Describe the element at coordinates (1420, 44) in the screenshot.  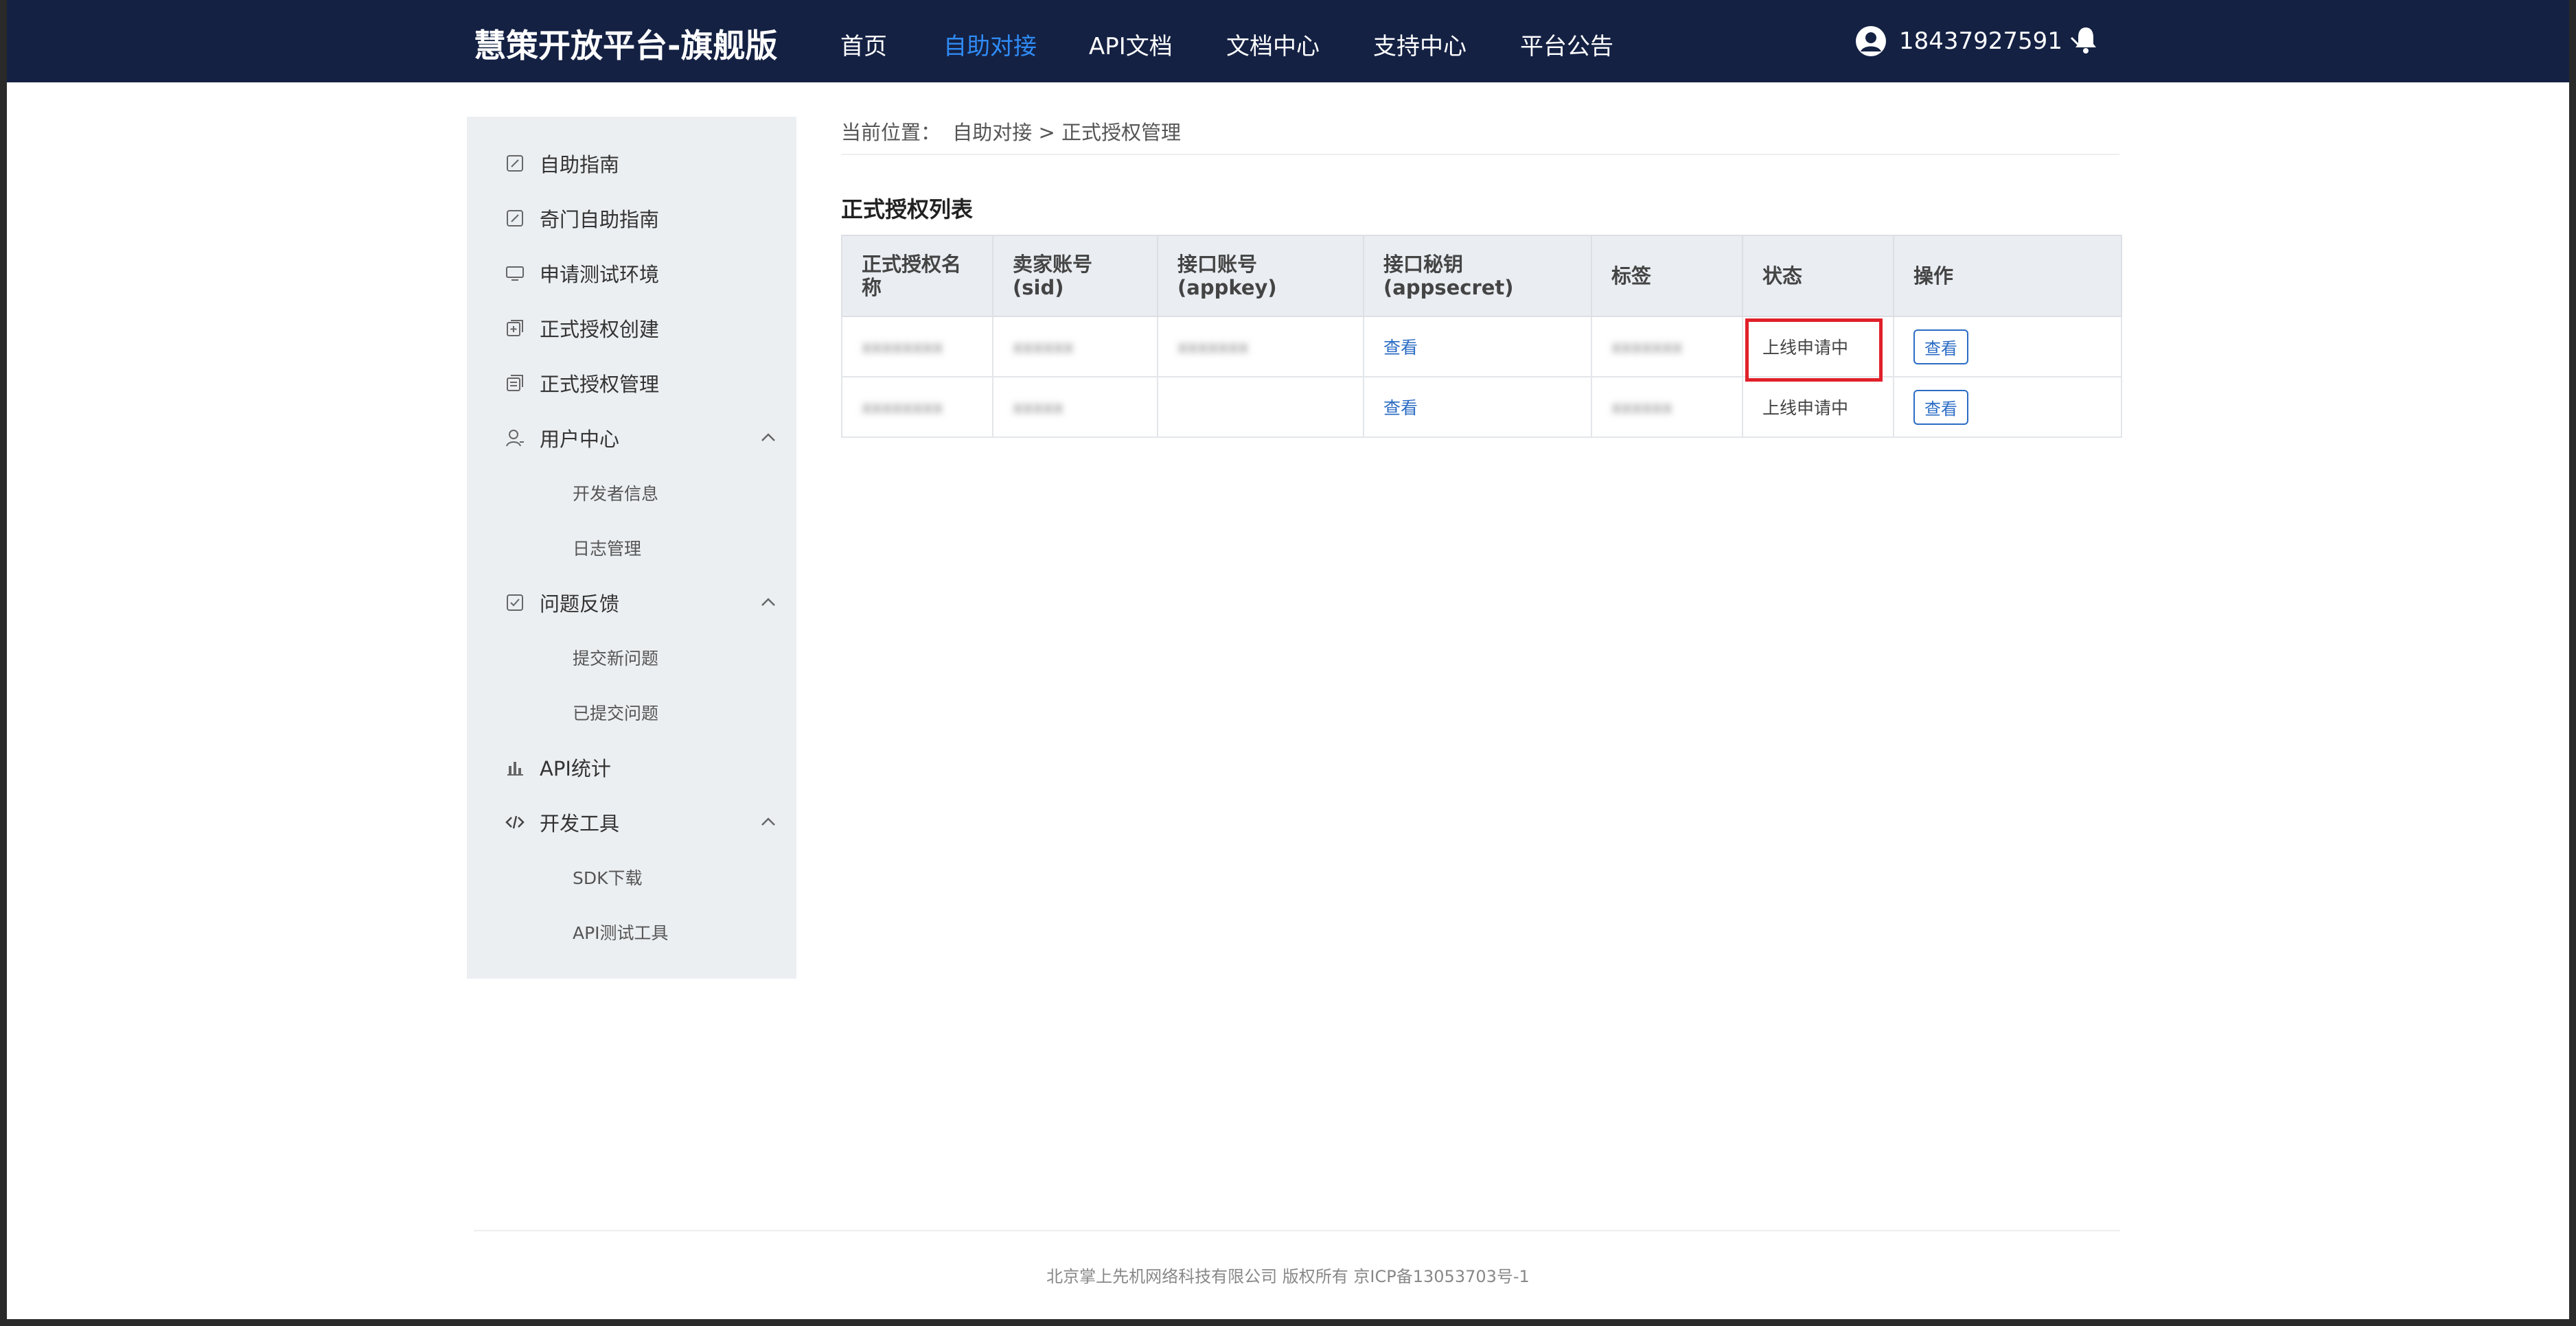
I see `nav-support-center: 支持中心` at that location.